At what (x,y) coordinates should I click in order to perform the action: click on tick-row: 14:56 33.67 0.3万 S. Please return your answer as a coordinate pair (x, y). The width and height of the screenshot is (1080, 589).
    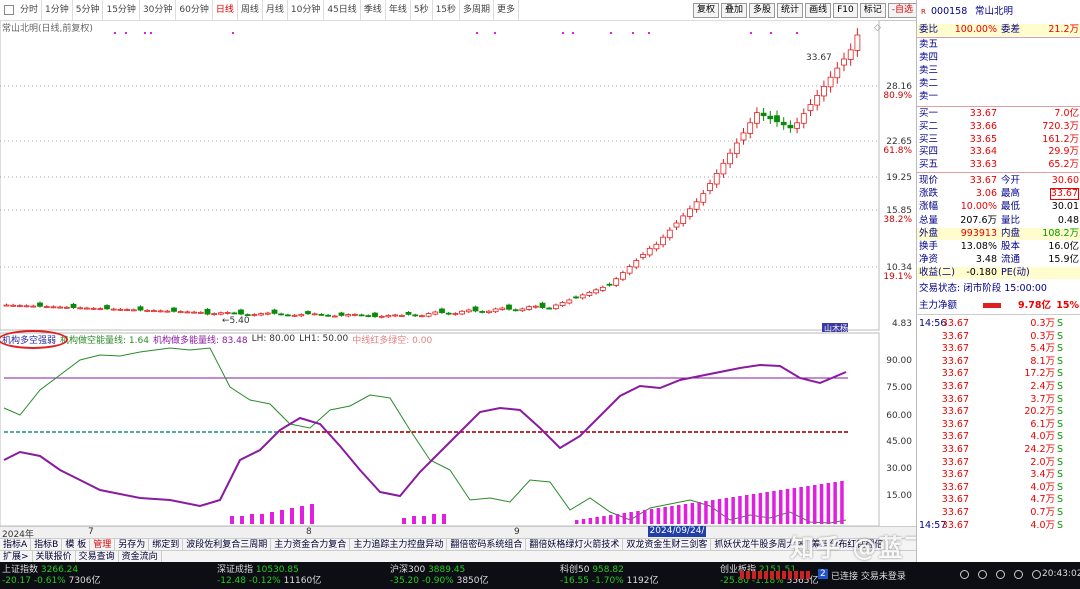
    Looking at the image, I should click on (998, 324).